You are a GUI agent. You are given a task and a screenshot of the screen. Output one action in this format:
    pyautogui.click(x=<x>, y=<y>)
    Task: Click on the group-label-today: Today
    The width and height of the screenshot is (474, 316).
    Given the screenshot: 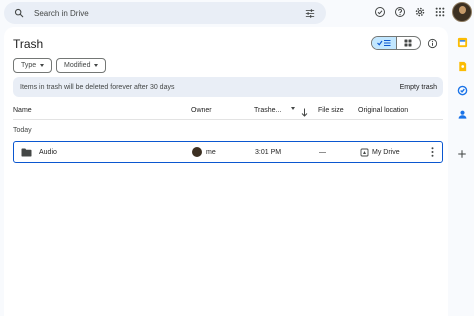 What is the action you would take?
    pyautogui.click(x=22, y=130)
    